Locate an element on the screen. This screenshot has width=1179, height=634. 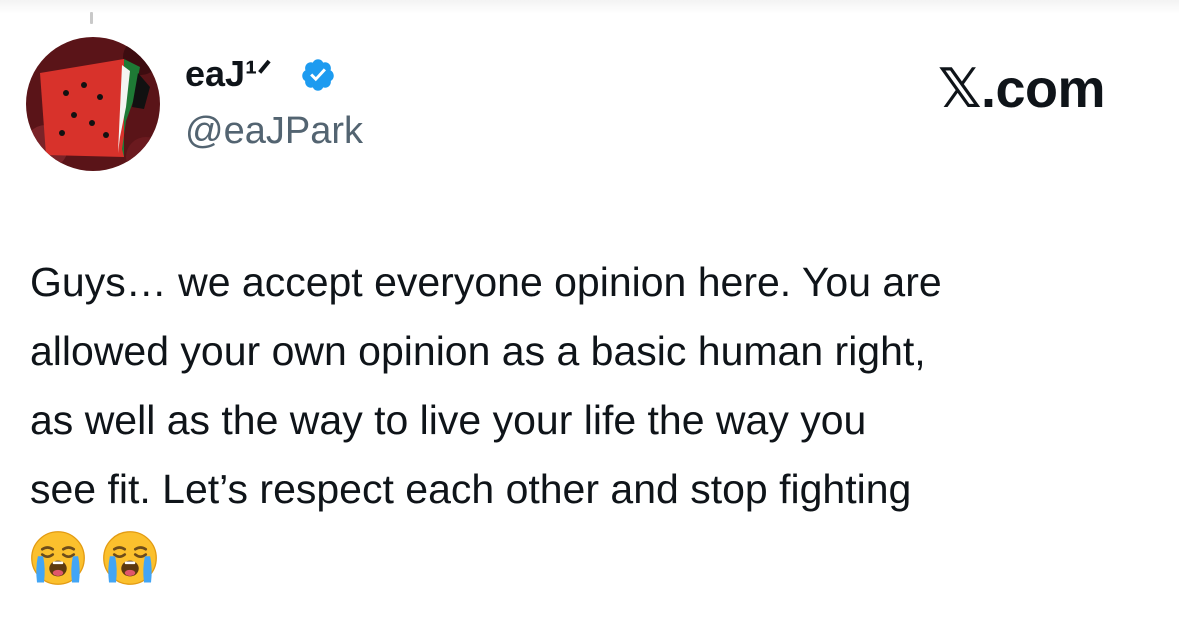
avatar is located at coordinates (93, 104).